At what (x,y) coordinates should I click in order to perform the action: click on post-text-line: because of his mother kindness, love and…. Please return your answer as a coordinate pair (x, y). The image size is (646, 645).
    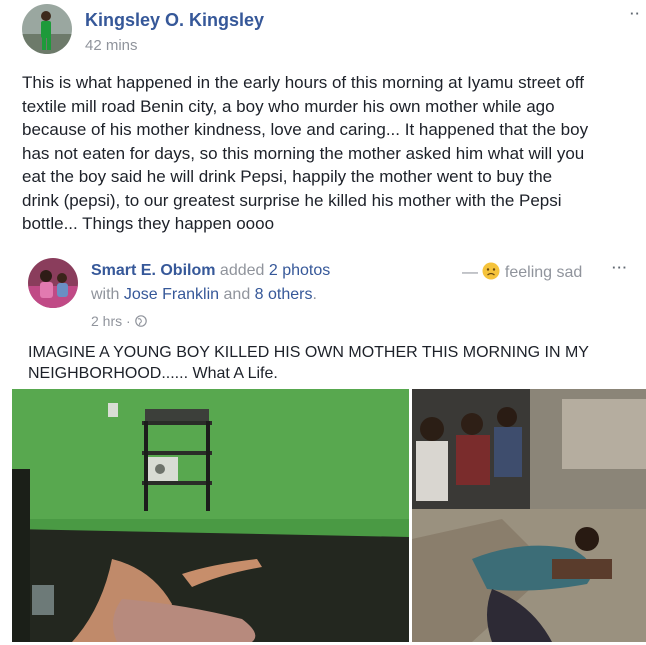
    Looking at the image, I should click on (305, 129).